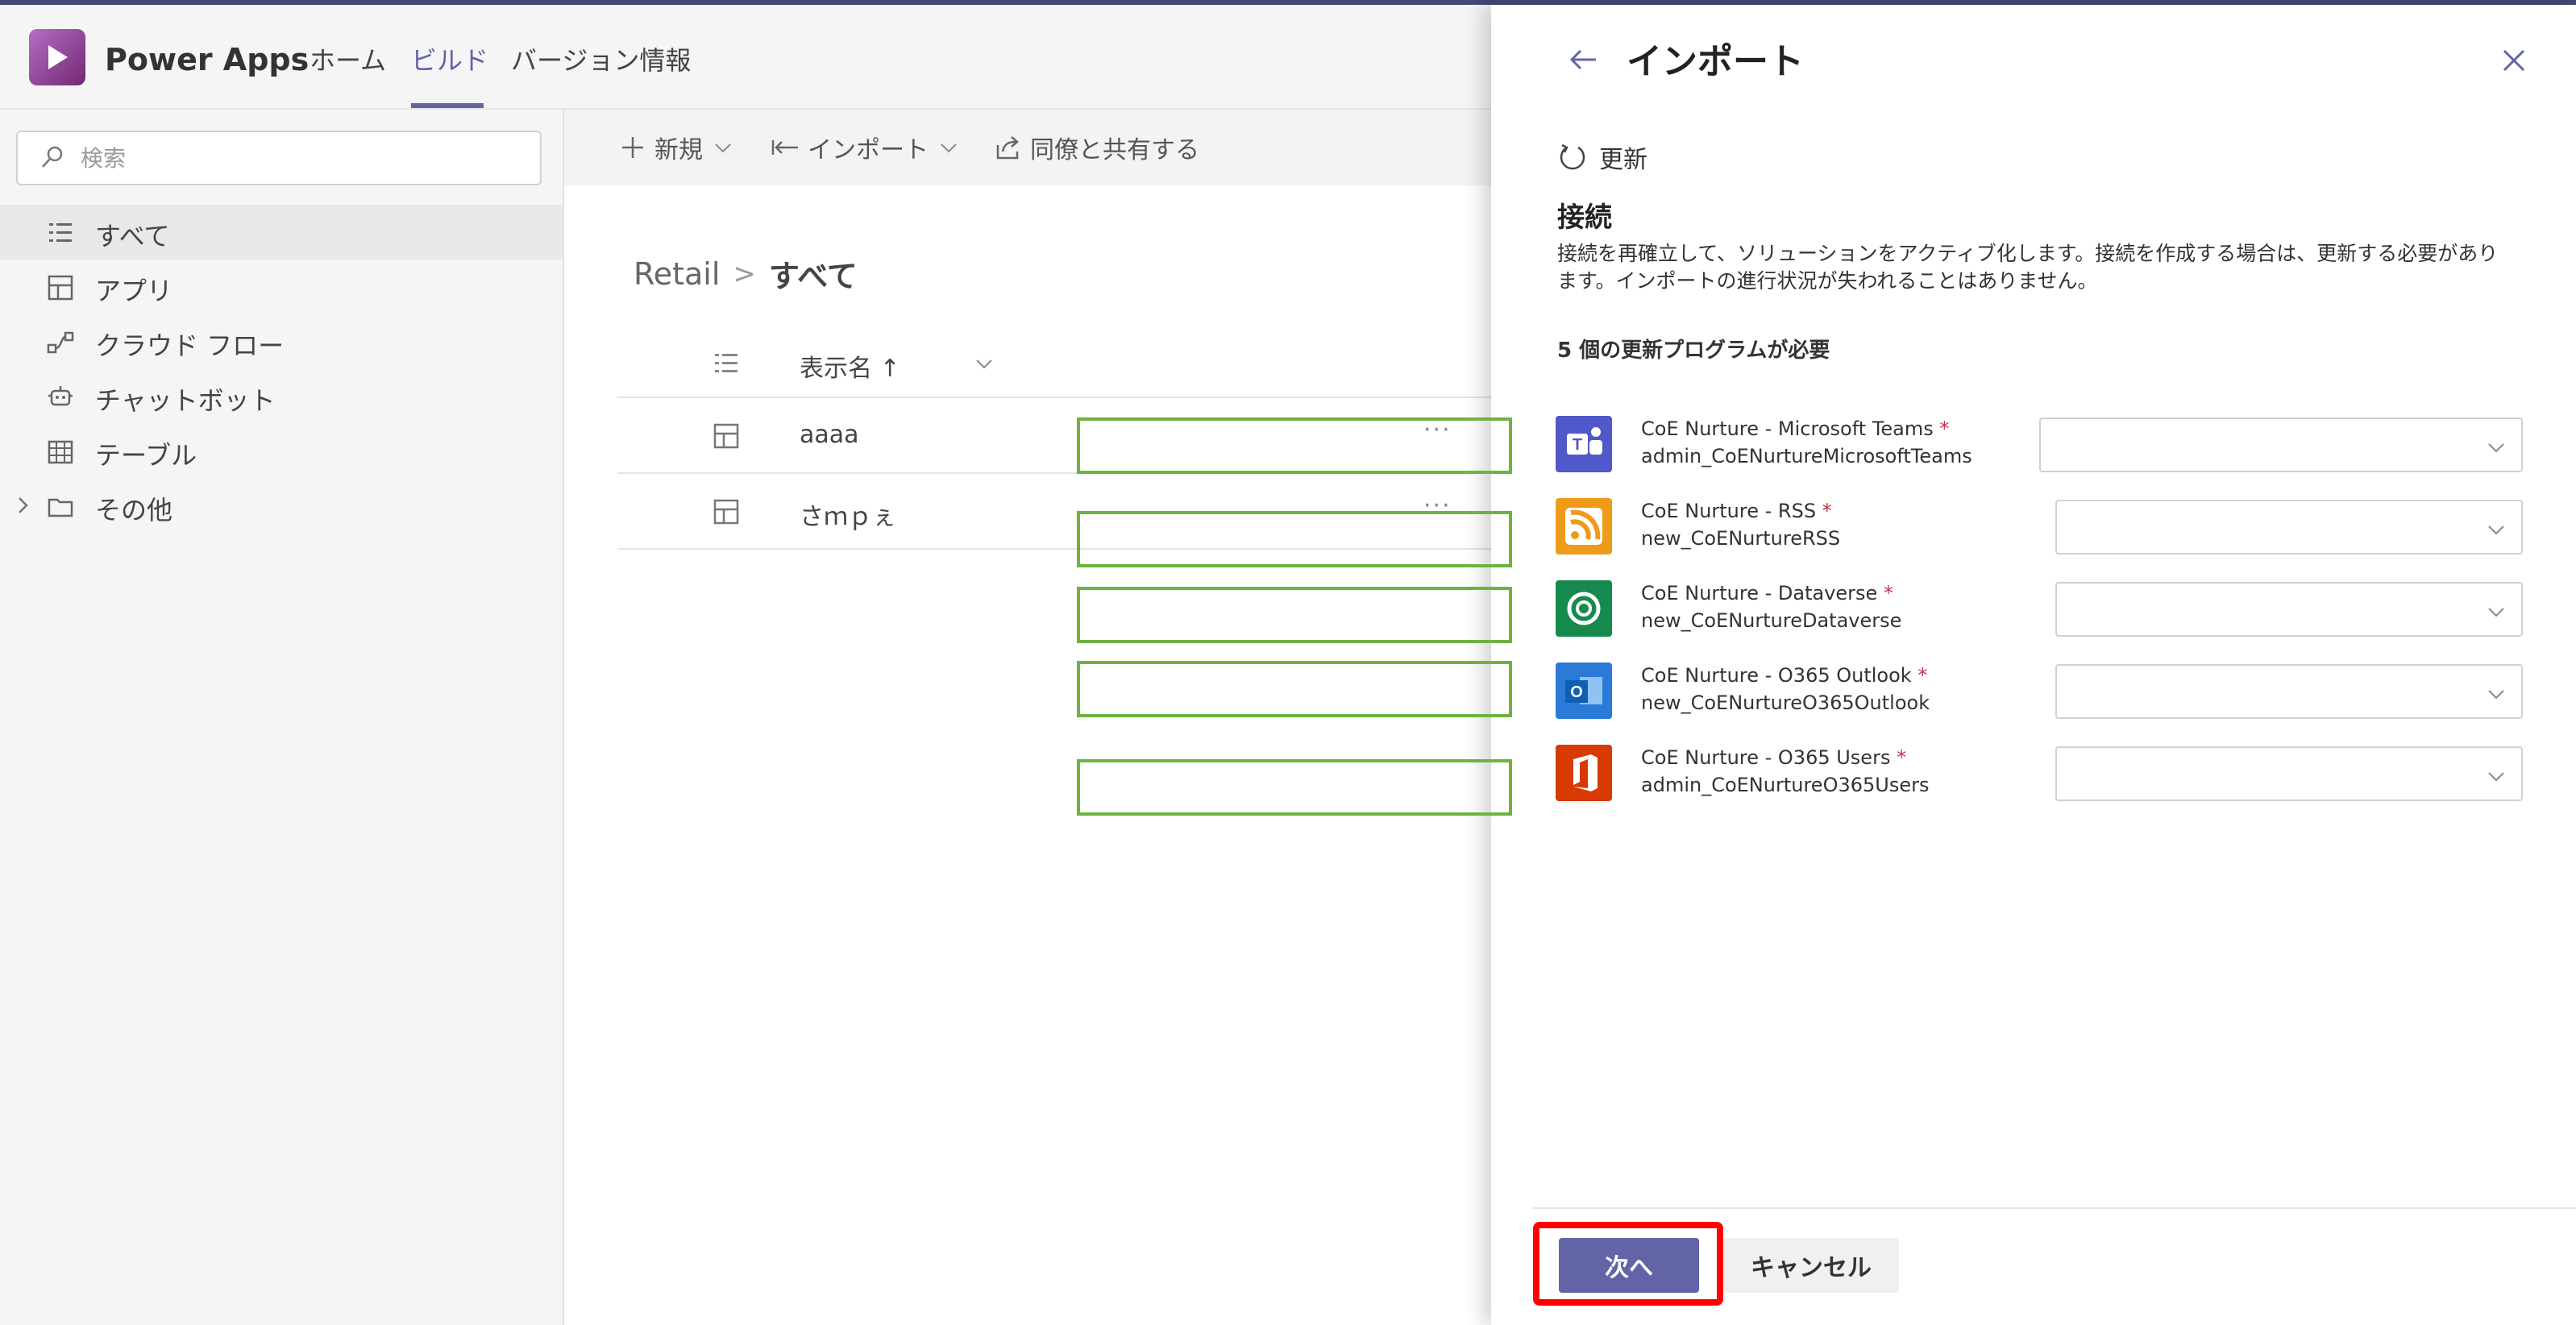 The height and width of the screenshot is (1325, 2576). What do you see at coordinates (848, 514) in the screenshot?
I see `row-display-name: さｍｐぇ` at bounding box center [848, 514].